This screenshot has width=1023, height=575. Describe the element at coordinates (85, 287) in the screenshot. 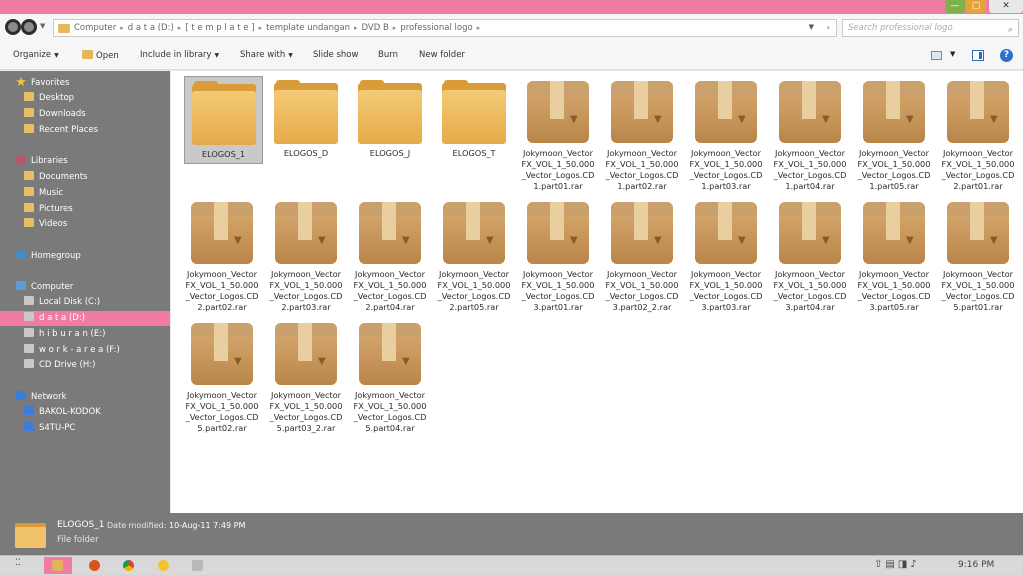

I see `sidebar-item-computer: Computer` at that location.